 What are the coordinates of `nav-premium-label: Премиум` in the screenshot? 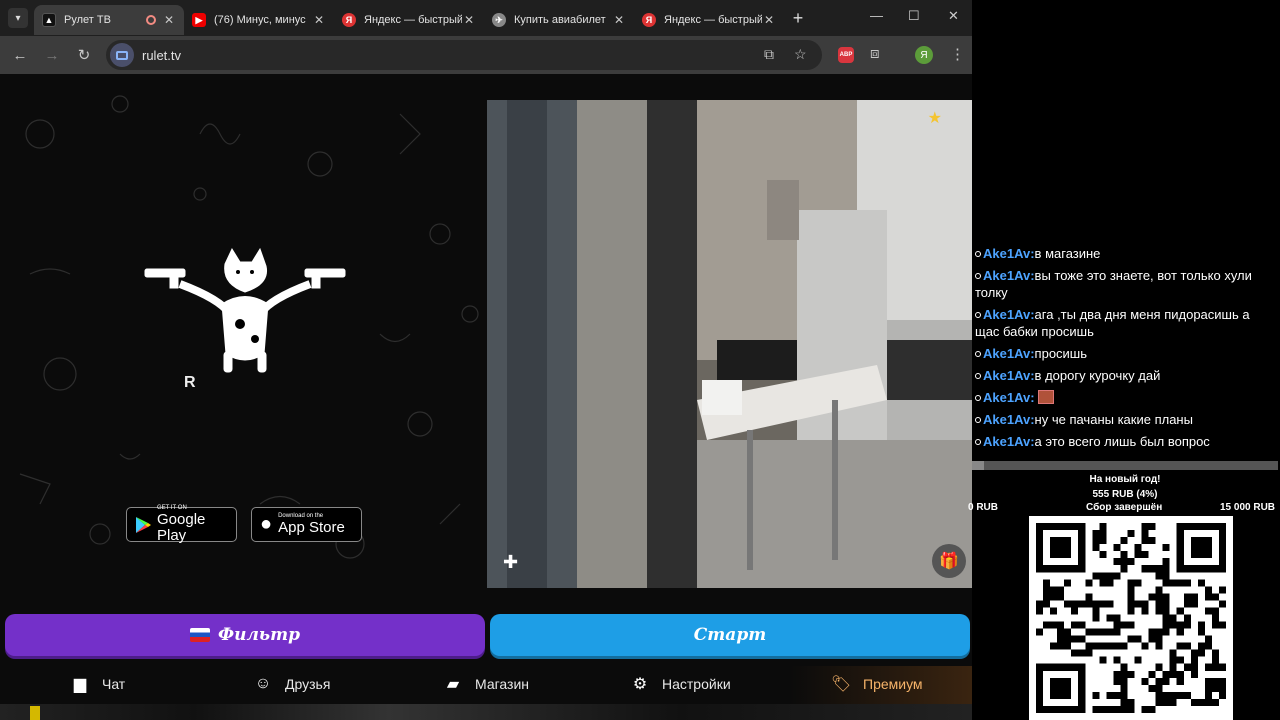 It's located at (893, 684).